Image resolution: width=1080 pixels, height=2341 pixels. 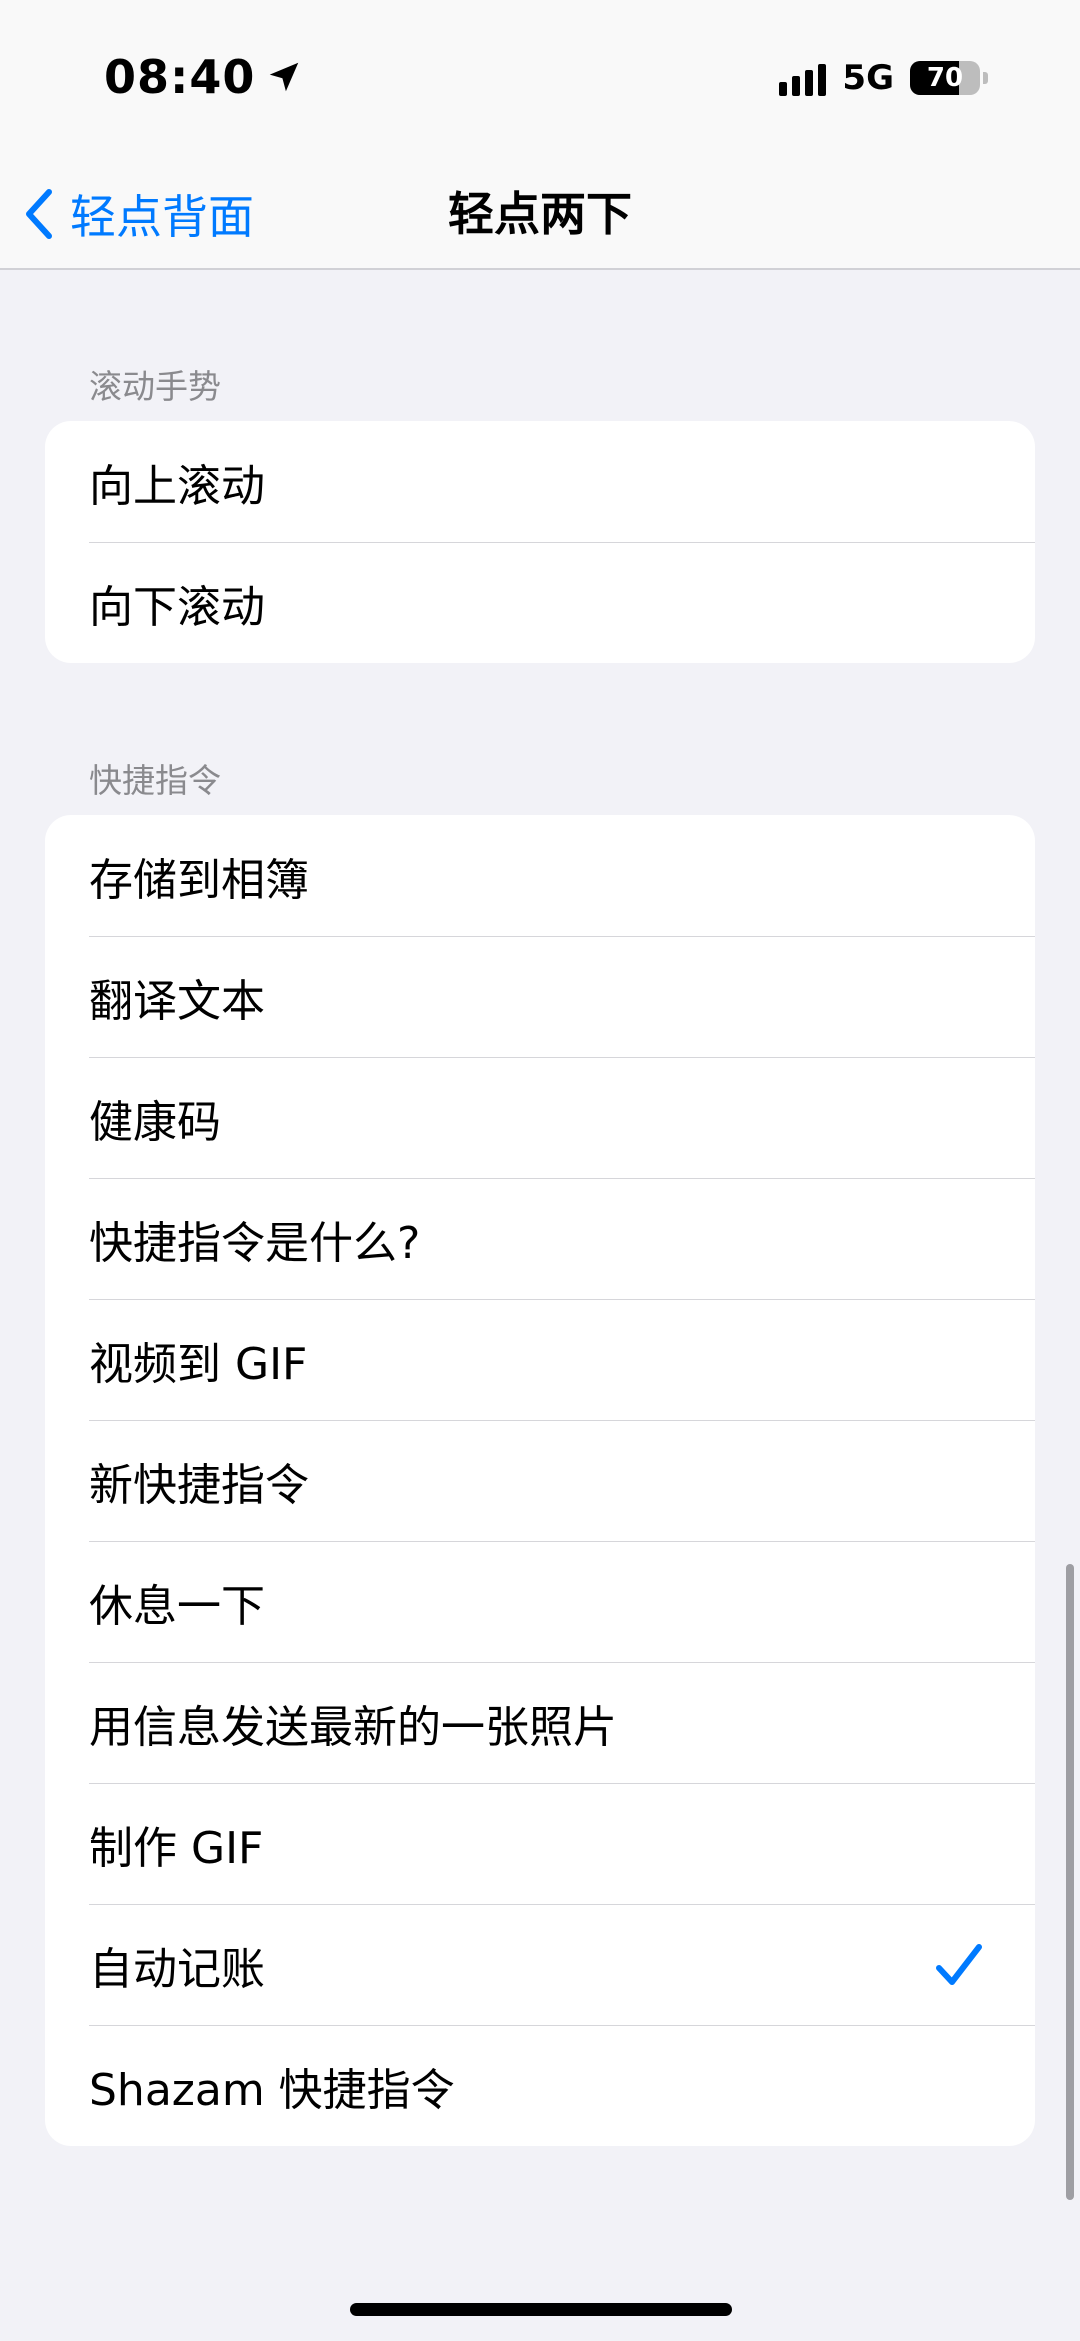 I want to click on list-item-make-gif: 制作 GIF, so click(x=540, y=1843).